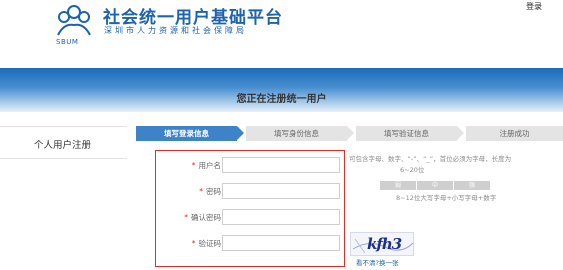  What do you see at coordinates (281, 217) in the screenshot?
I see `confirm-password-input` at bounding box center [281, 217].